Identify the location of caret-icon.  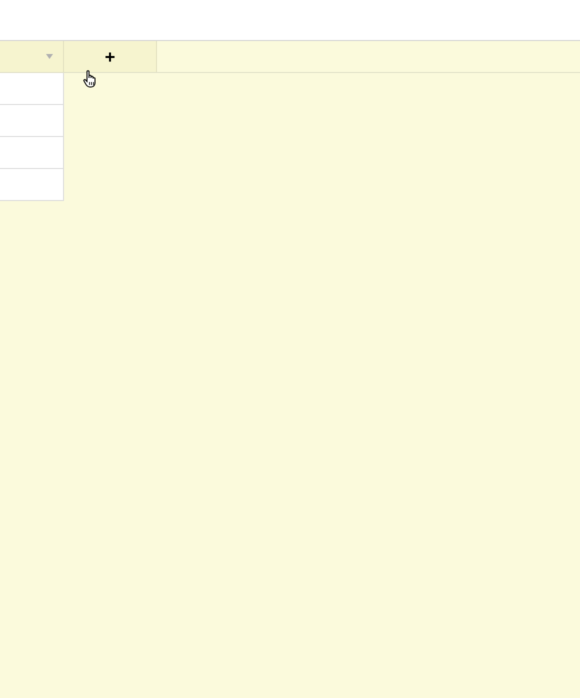
(49, 56).